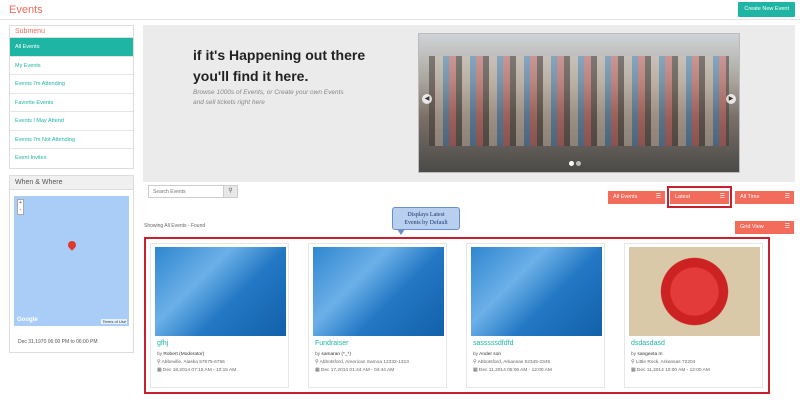 The height and width of the screenshot is (400, 800). I want to click on event-host-name: Ander son, so click(490, 354).